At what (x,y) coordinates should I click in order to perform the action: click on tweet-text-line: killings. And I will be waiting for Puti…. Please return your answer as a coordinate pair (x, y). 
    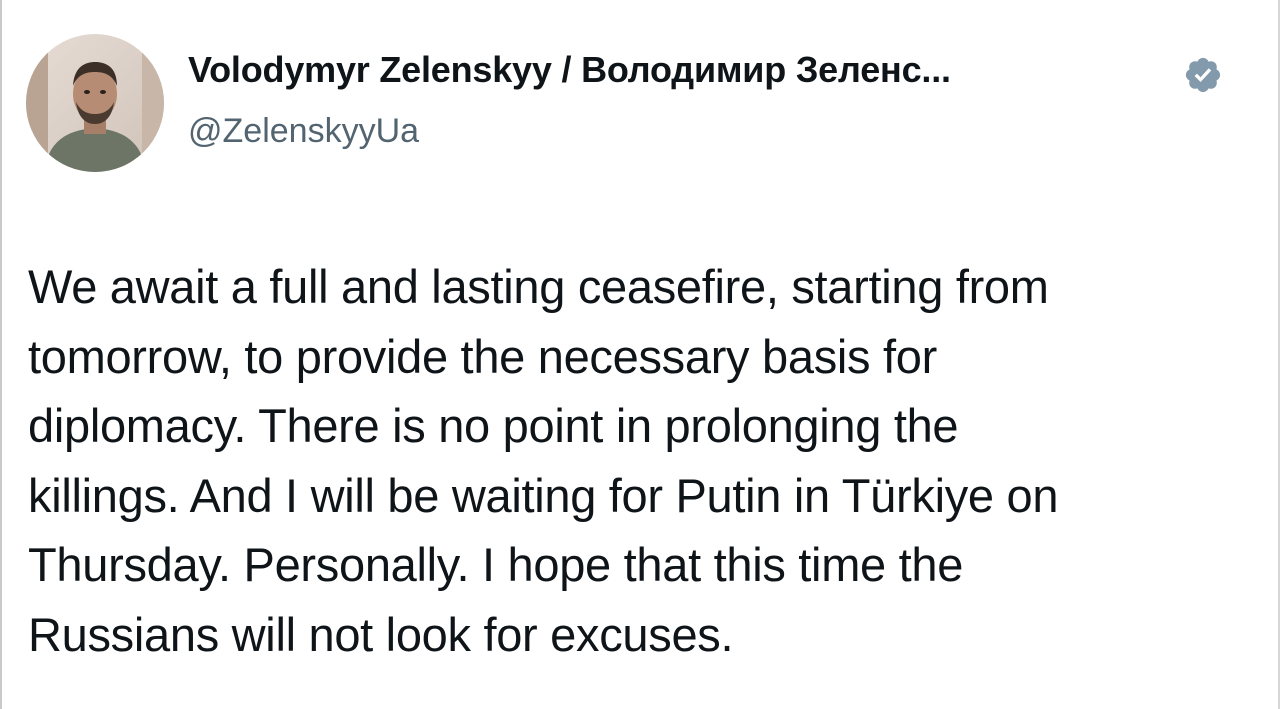
    Looking at the image, I should click on (543, 495).